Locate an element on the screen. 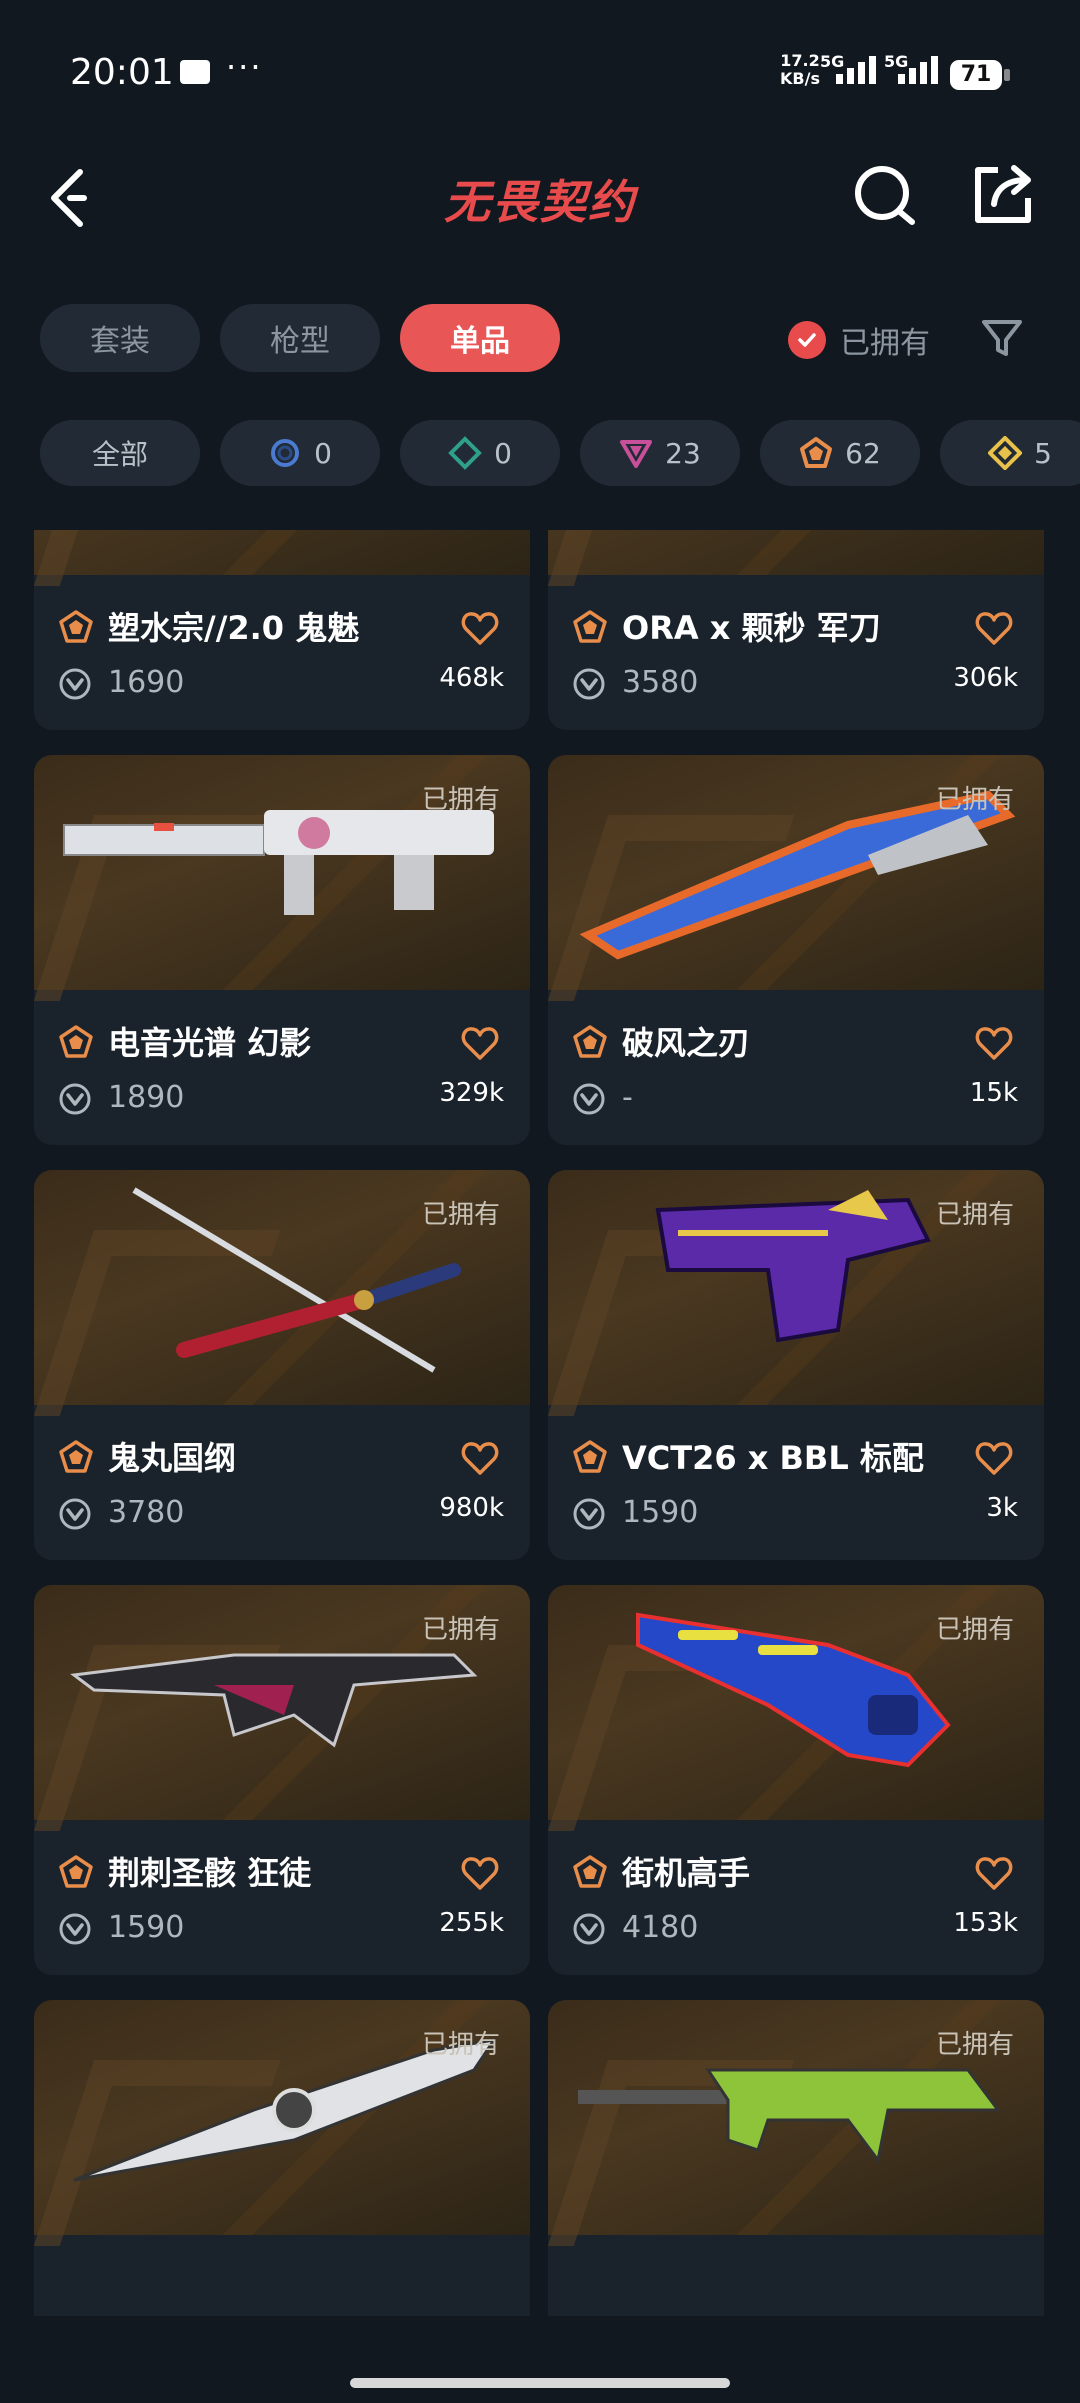 Image resolution: width=1080 pixels, height=2403 pixels. item-name: 破风之刃 is located at coordinates (686, 1043).